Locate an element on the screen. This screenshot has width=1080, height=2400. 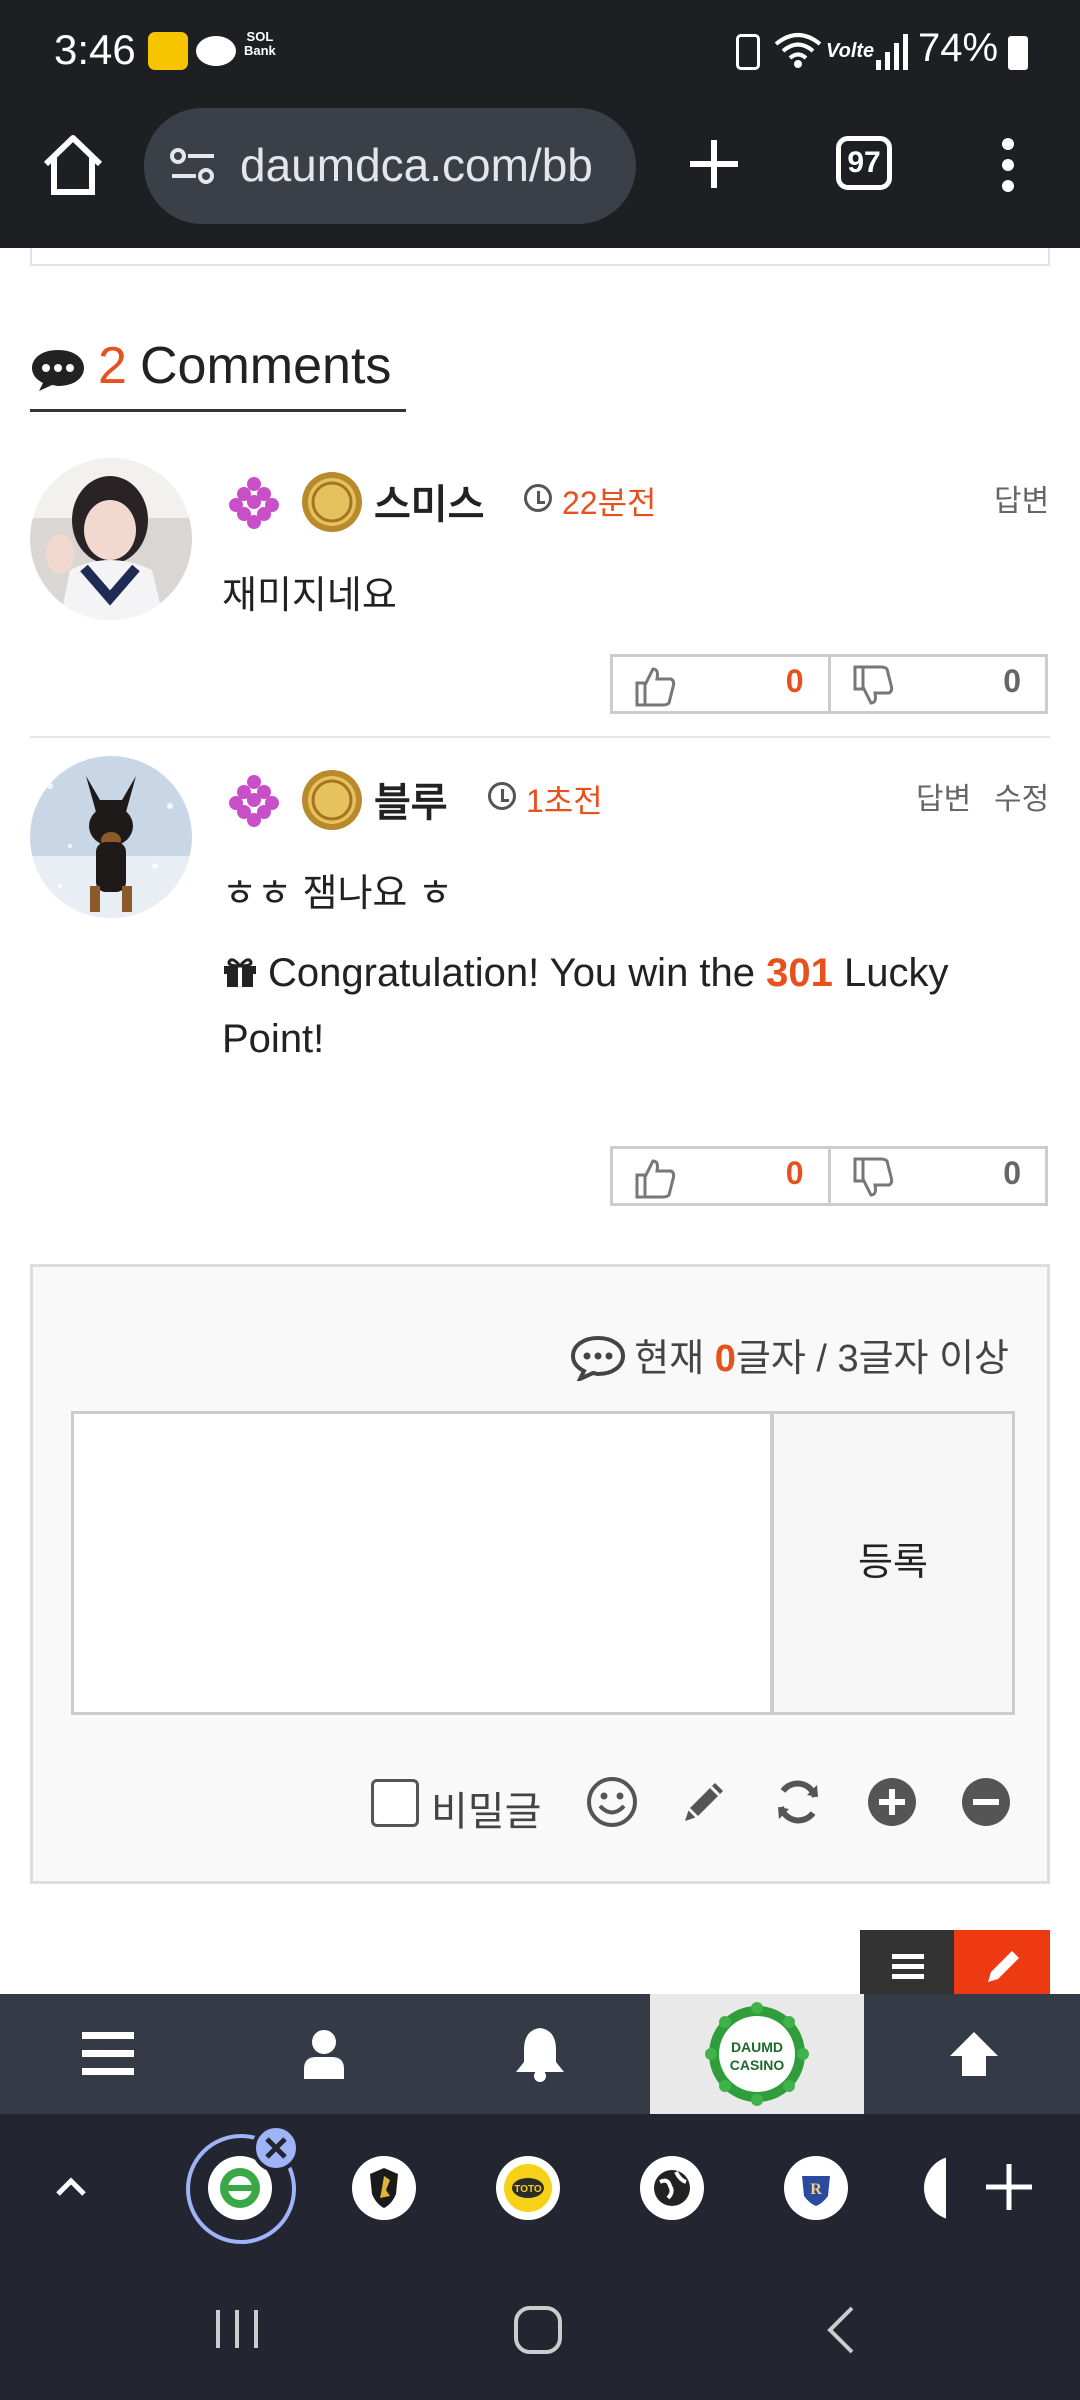
tab-group-strip: TOTO R is located at coordinates (540, 2188).